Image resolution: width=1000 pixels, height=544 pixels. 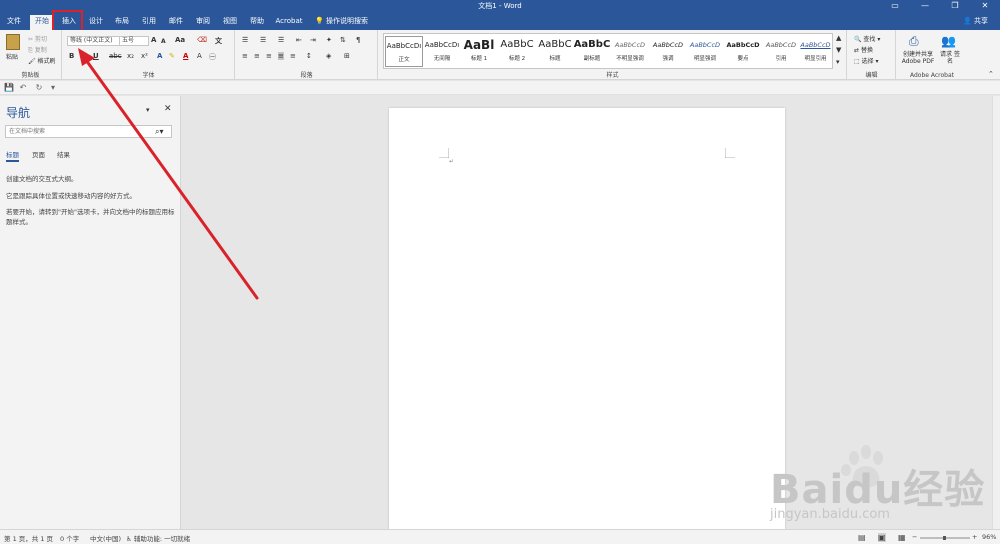 What do you see at coordinates (299, 40) in the screenshot?
I see `decrease-indent-icon: ⇤` at bounding box center [299, 40].